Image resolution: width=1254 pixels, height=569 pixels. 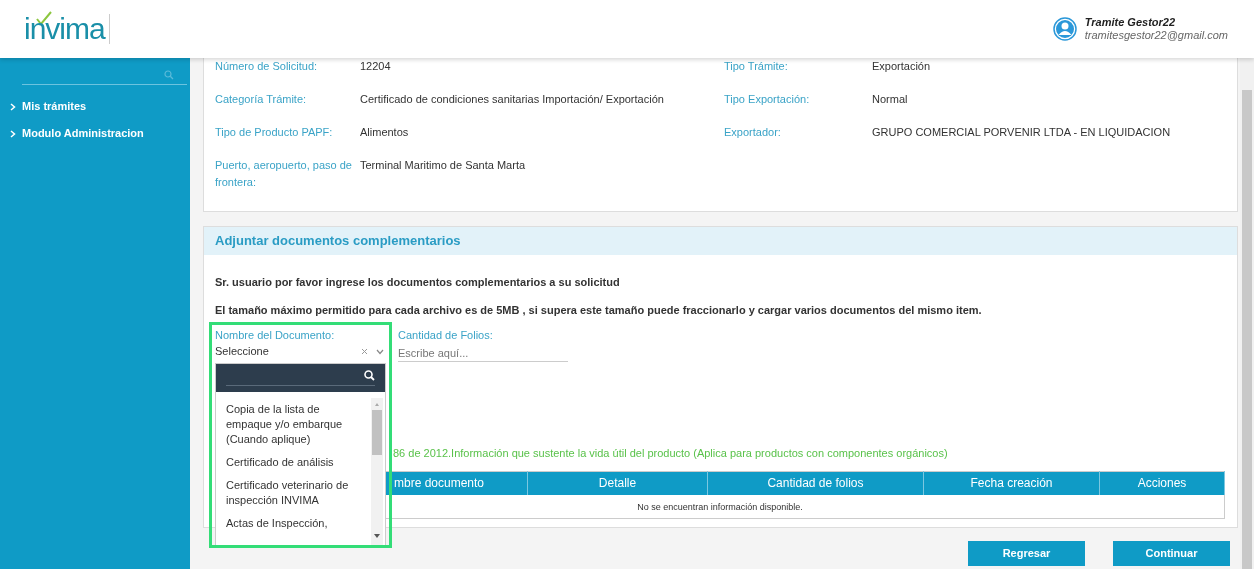 What do you see at coordinates (284, 174) in the screenshot?
I see `field-label: Puerto, aeropuerto, paso de frontera:` at bounding box center [284, 174].